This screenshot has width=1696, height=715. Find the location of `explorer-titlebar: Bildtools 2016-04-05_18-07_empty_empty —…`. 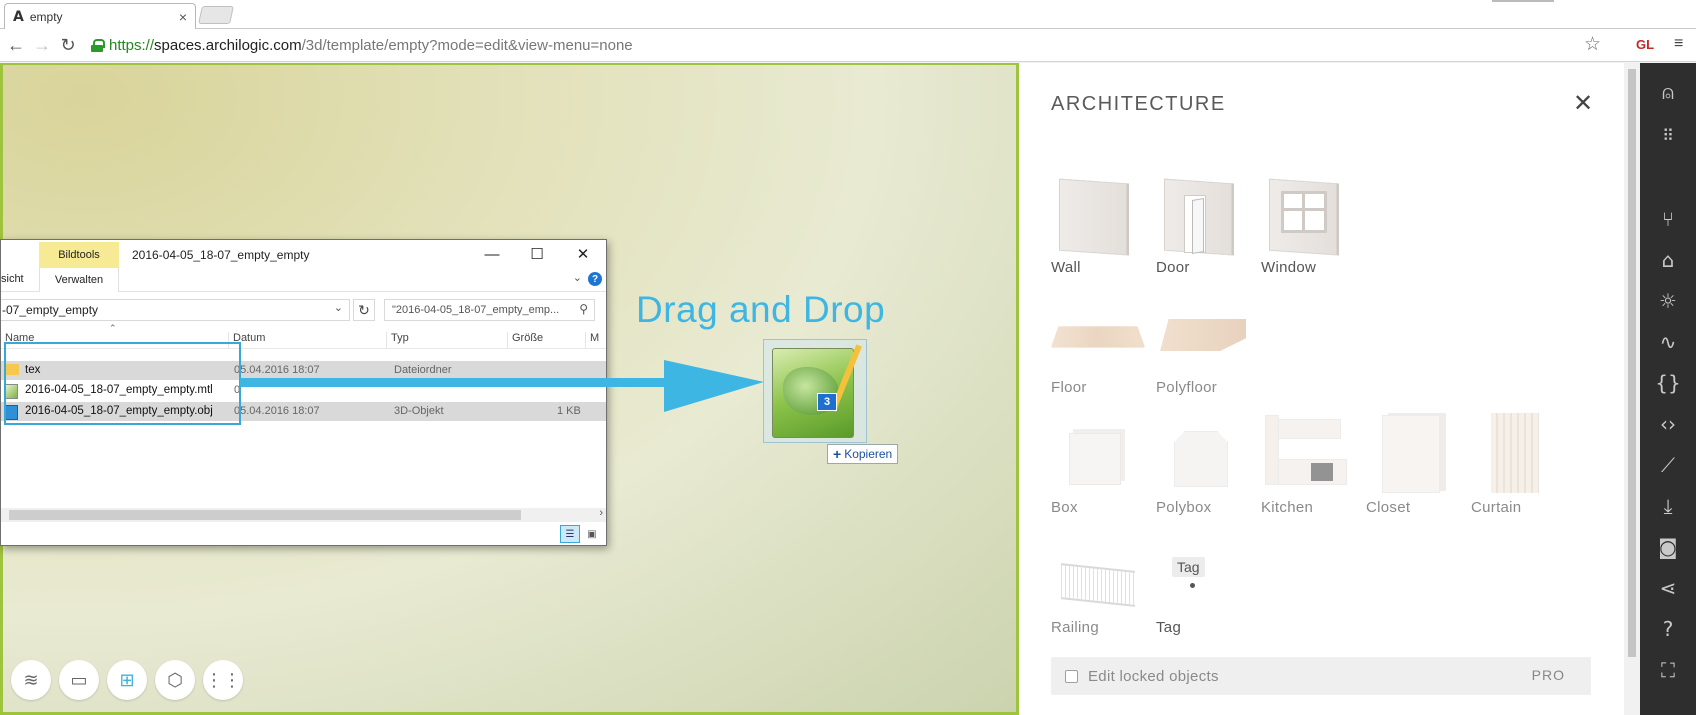

explorer-titlebar: Bildtools 2016-04-05_18-07_empty_empty —… is located at coordinates (303, 254).